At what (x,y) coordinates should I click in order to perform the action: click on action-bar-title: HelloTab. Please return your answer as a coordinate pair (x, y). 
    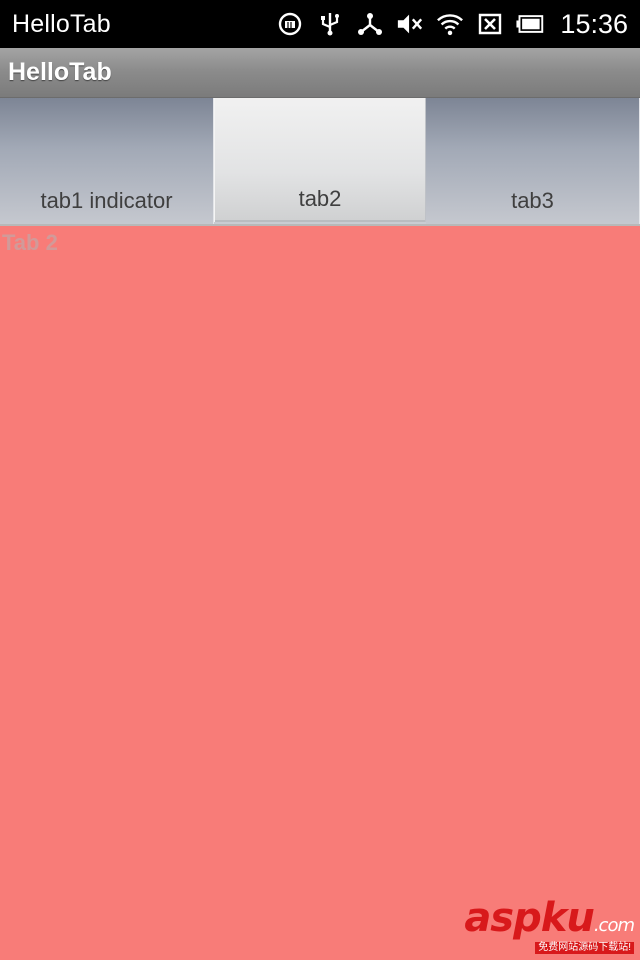
    Looking at the image, I should click on (60, 72).